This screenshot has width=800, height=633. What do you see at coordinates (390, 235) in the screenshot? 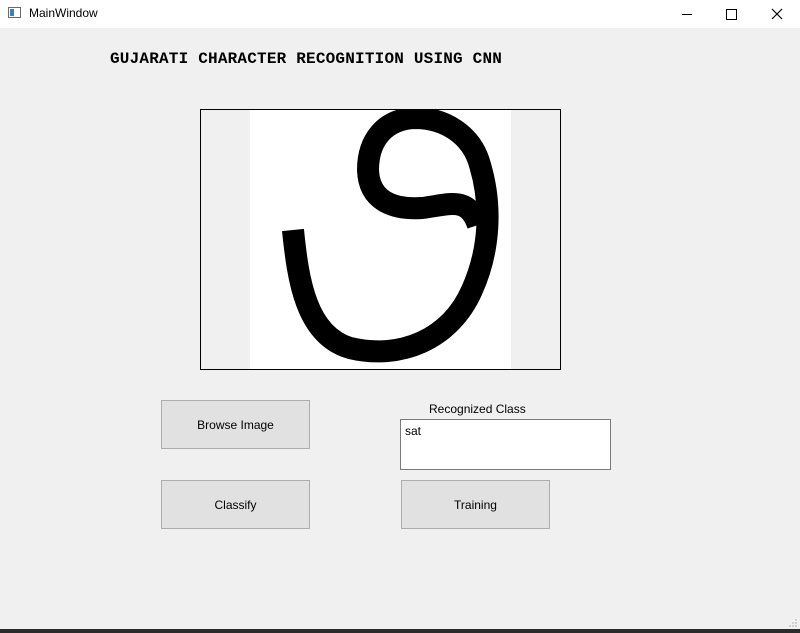
I see `handwritten-character-glyph` at bounding box center [390, 235].